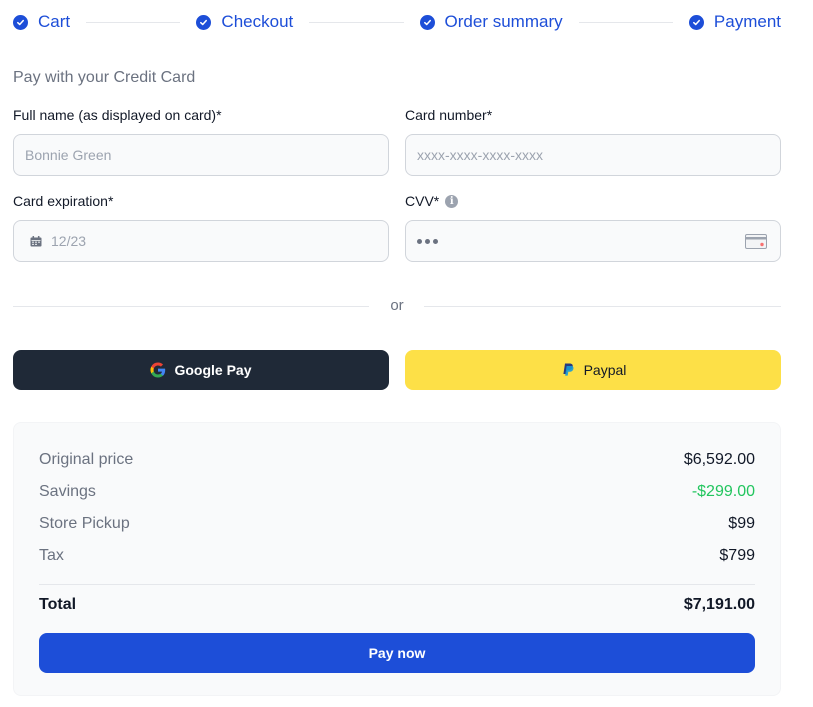  I want to click on card-expiration-input: 12/23, so click(201, 241).